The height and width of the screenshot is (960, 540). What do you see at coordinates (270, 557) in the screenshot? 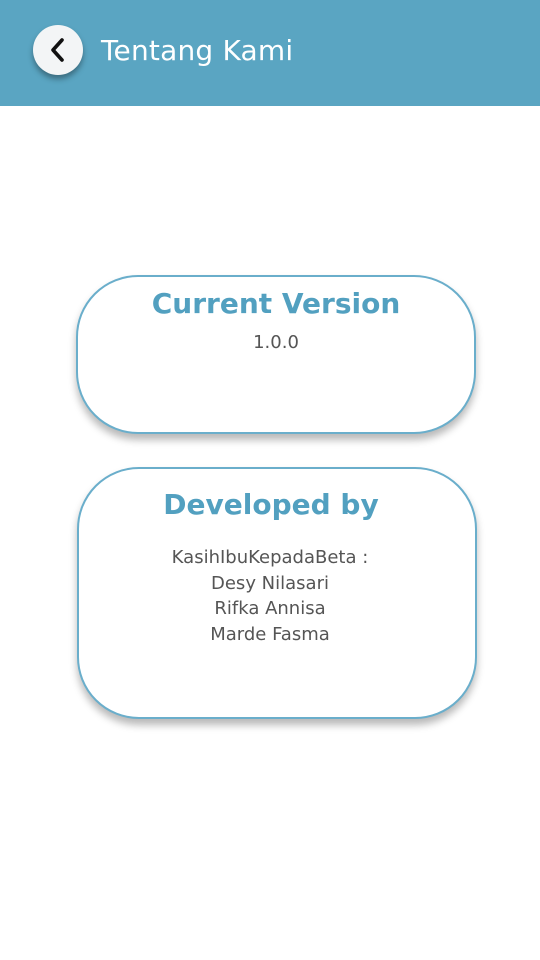
I see `developer-team-name: KasihIbuKepadaBeta :` at bounding box center [270, 557].